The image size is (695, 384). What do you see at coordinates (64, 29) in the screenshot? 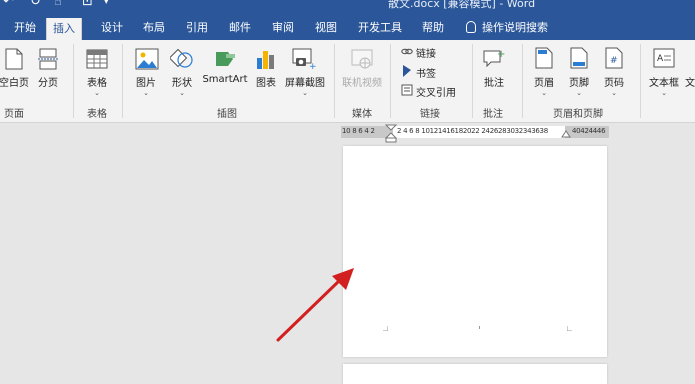
I see `tab-insert: 插入` at bounding box center [64, 29].